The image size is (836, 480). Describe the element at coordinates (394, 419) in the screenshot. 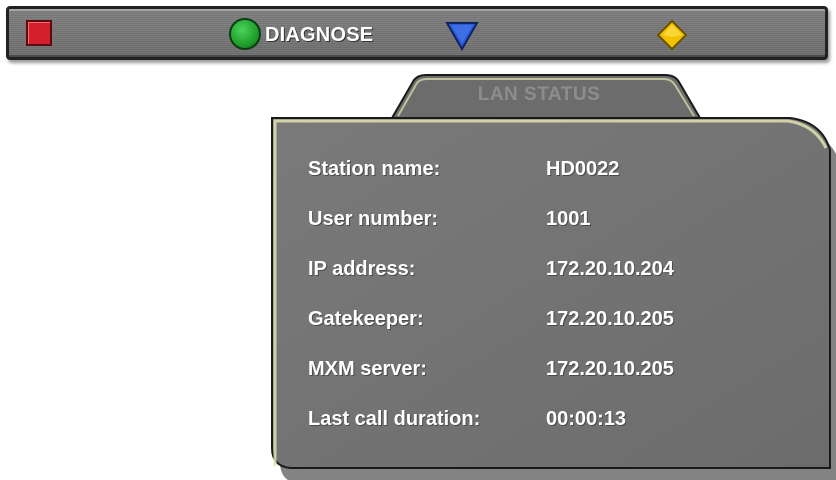

I see `row-label: Last call duration:` at that location.